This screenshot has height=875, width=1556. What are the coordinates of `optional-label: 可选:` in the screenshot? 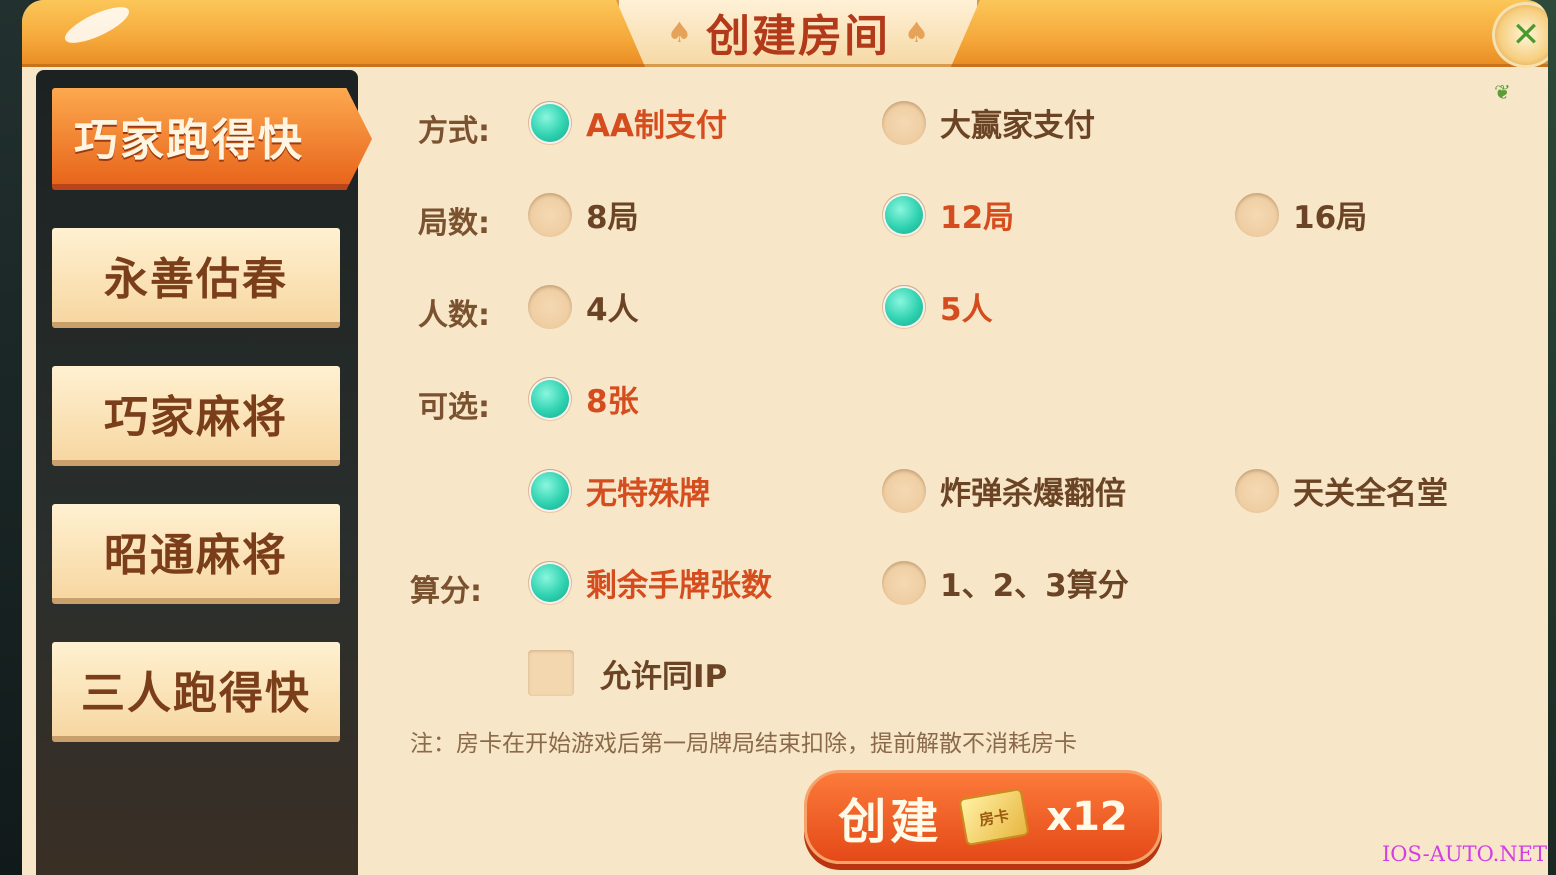 It's located at (454, 407).